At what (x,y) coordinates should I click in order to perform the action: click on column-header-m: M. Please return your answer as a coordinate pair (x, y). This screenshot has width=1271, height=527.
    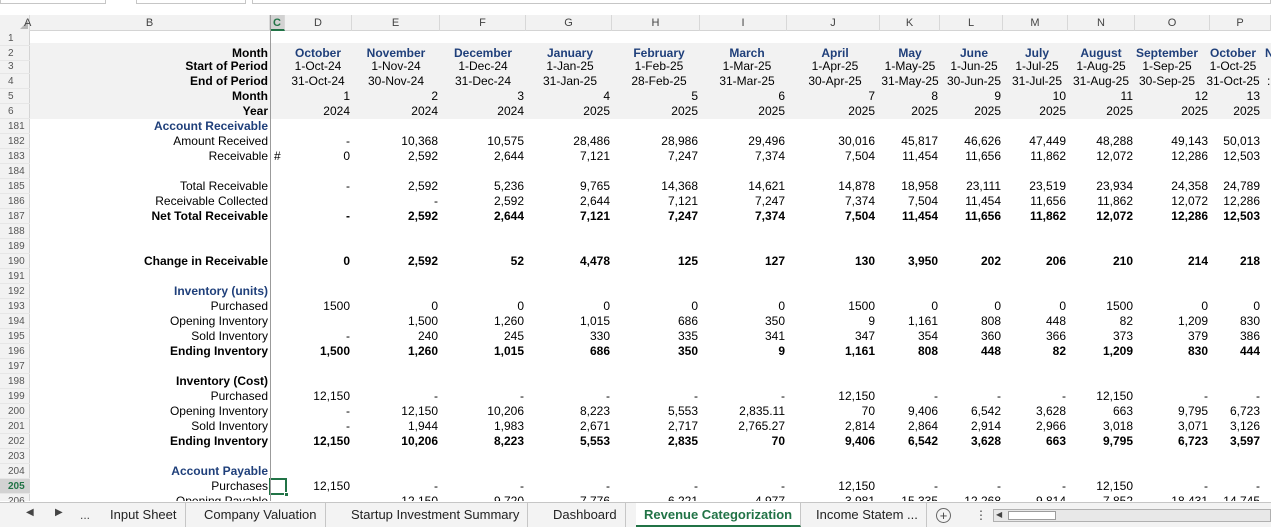
    Looking at the image, I should click on (1035, 23).